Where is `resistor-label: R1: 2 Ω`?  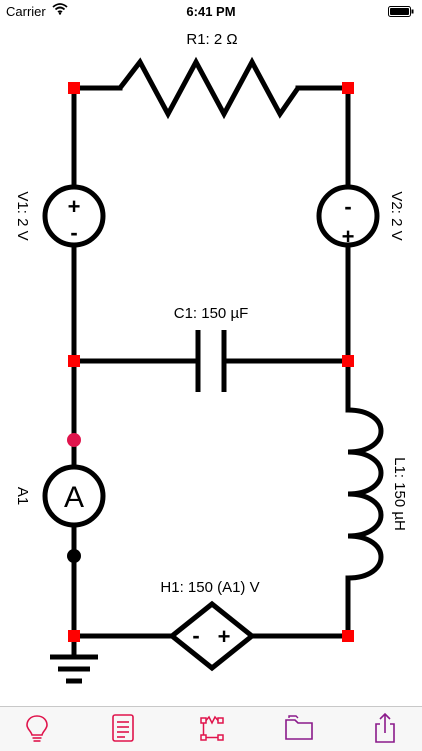
resistor-label: R1: 2 Ω is located at coordinates (211, 39).